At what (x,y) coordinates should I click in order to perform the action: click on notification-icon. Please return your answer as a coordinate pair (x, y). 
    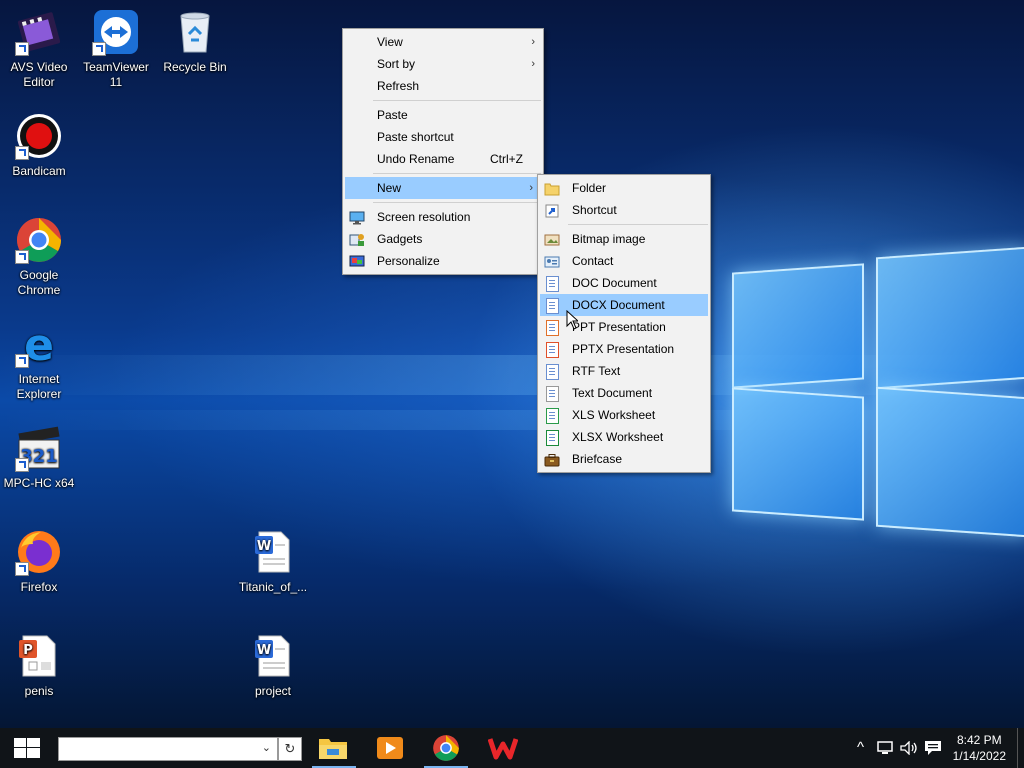
    Looking at the image, I should click on (933, 748).